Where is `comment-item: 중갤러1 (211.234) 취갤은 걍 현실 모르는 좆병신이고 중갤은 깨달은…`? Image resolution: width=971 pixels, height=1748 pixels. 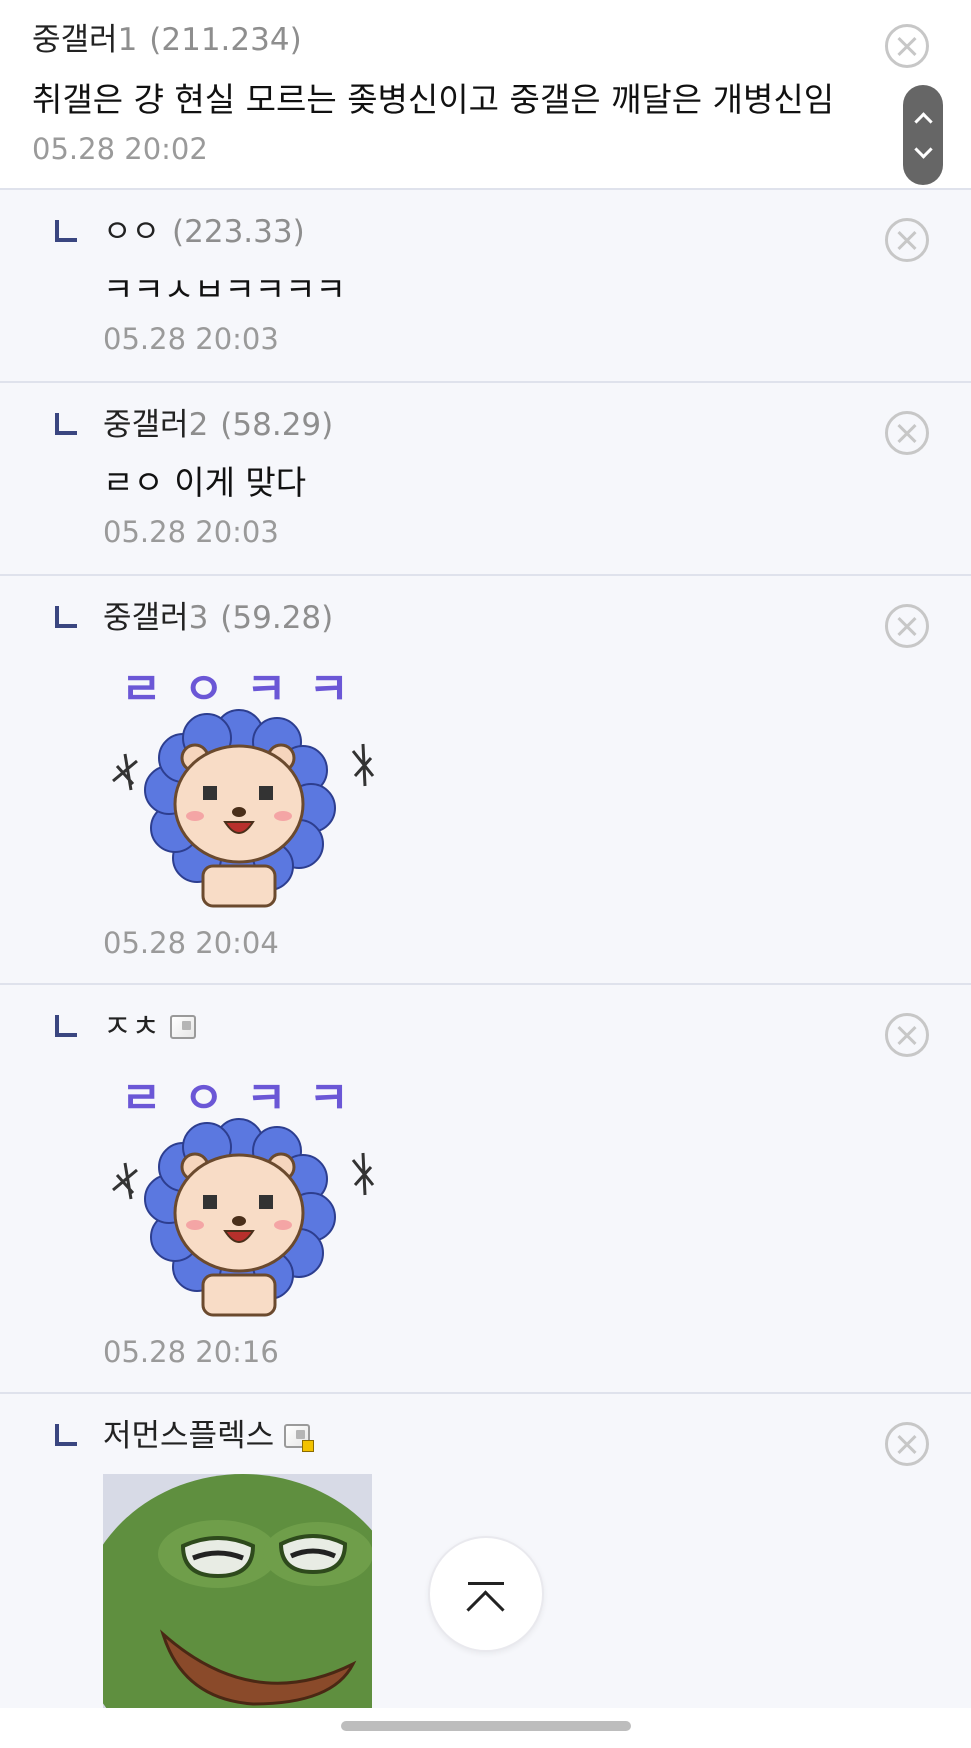 comment-item: 중갤러1 (211.234) 취갤은 걍 현실 모르는 좆병신이고 중갤은 깨달은… is located at coordinates (485, 95).